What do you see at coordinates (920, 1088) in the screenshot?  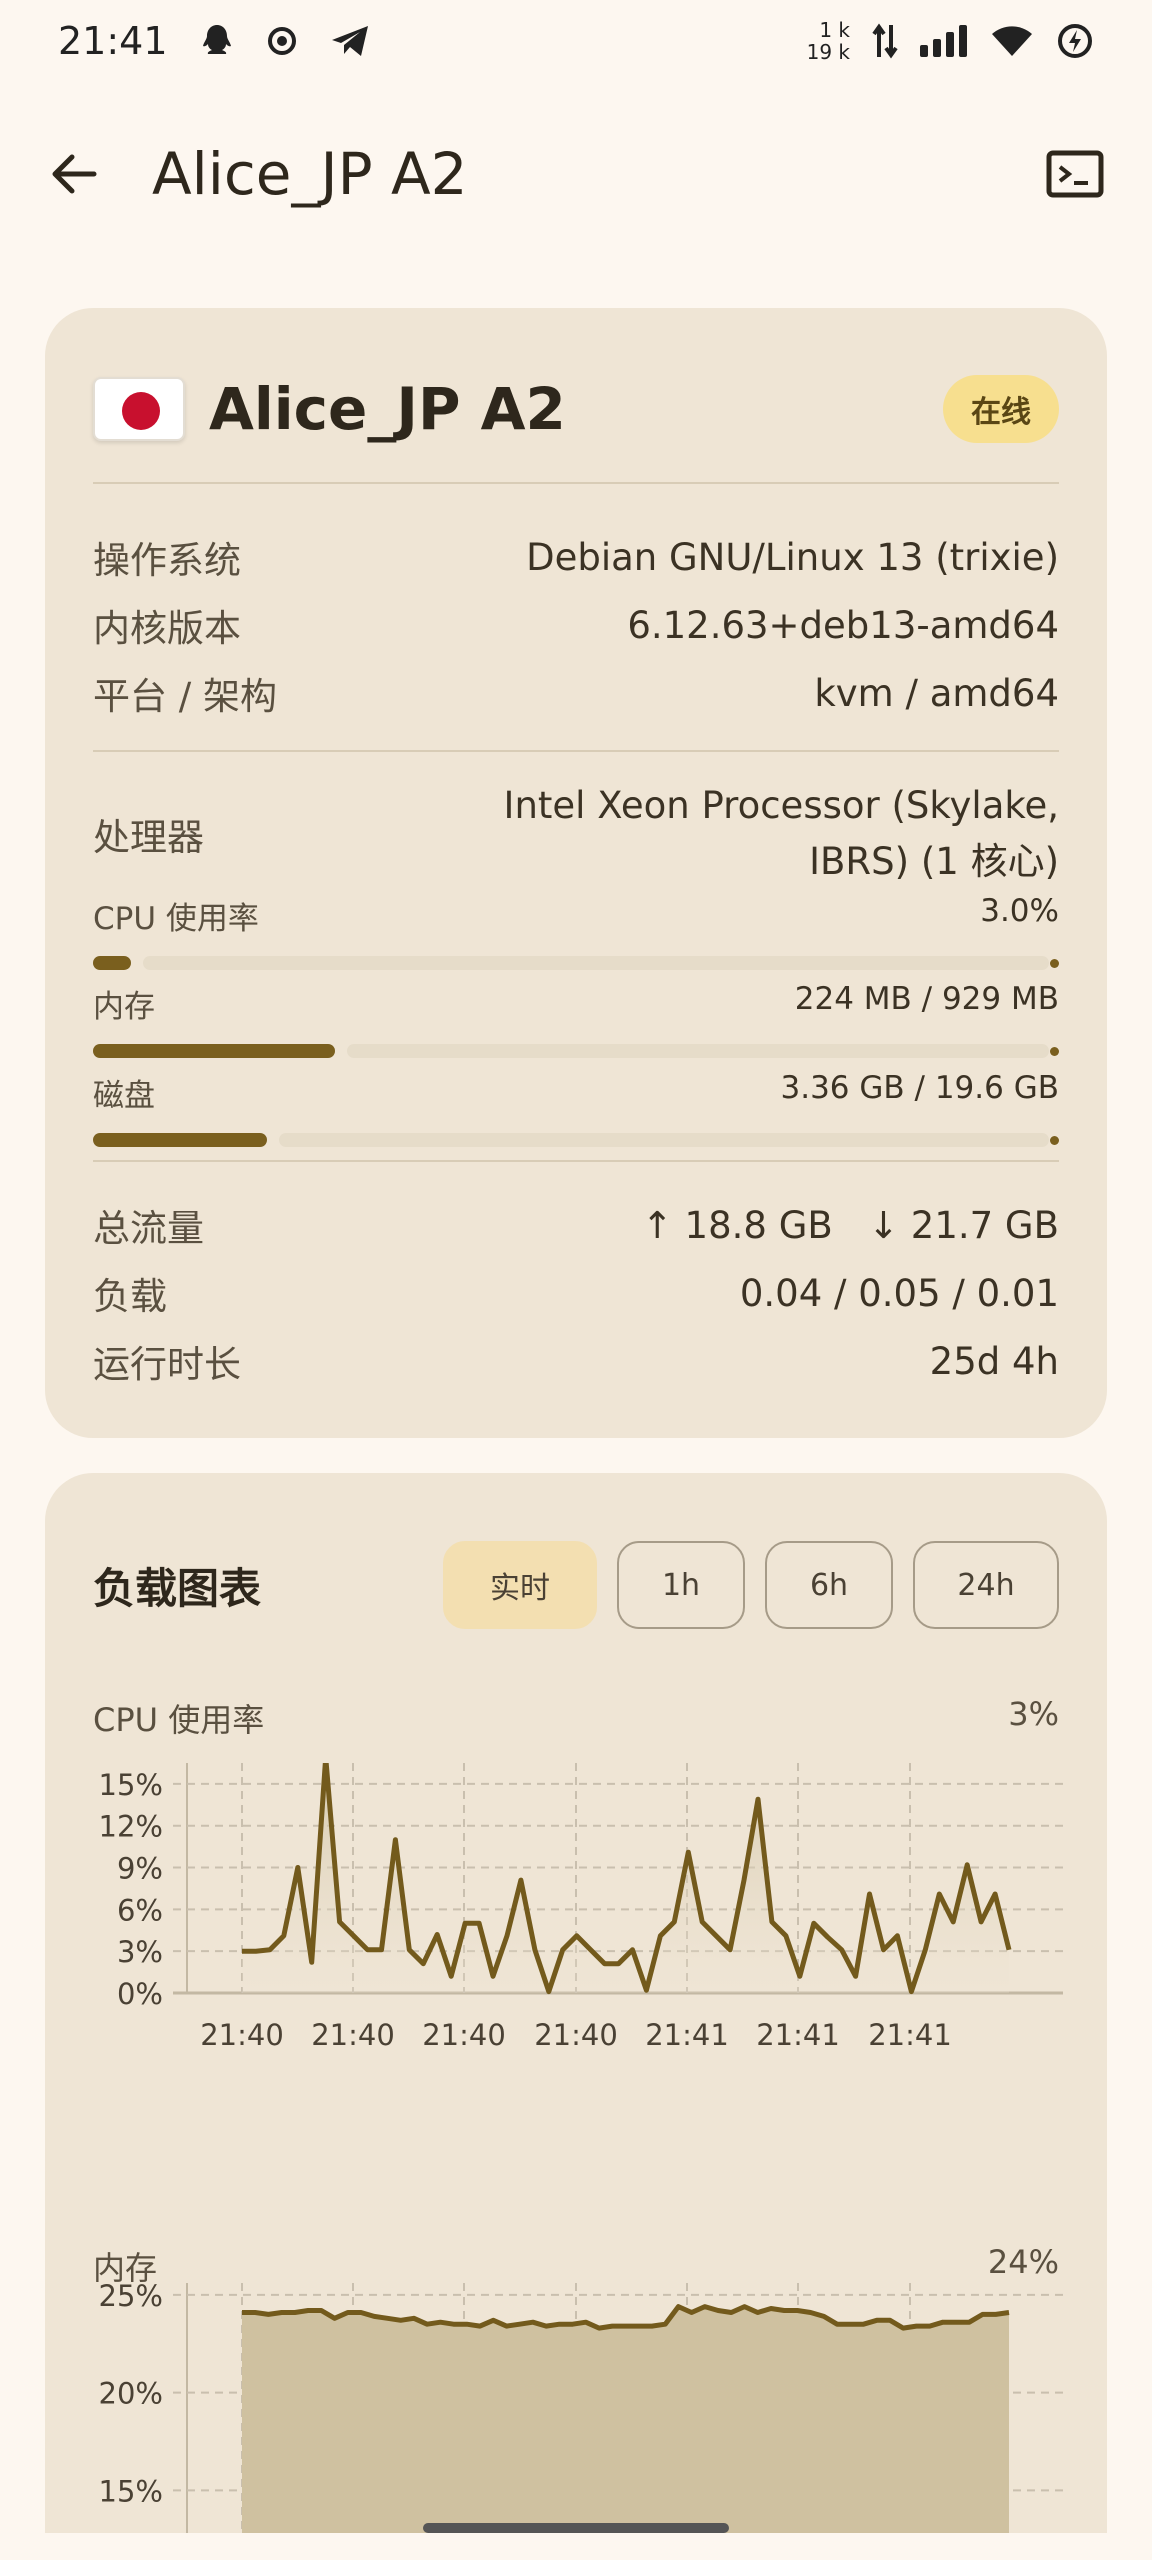 I see `usage-value: 3.36 GB / 19.6 GB` at bounding box center [920, 1088].